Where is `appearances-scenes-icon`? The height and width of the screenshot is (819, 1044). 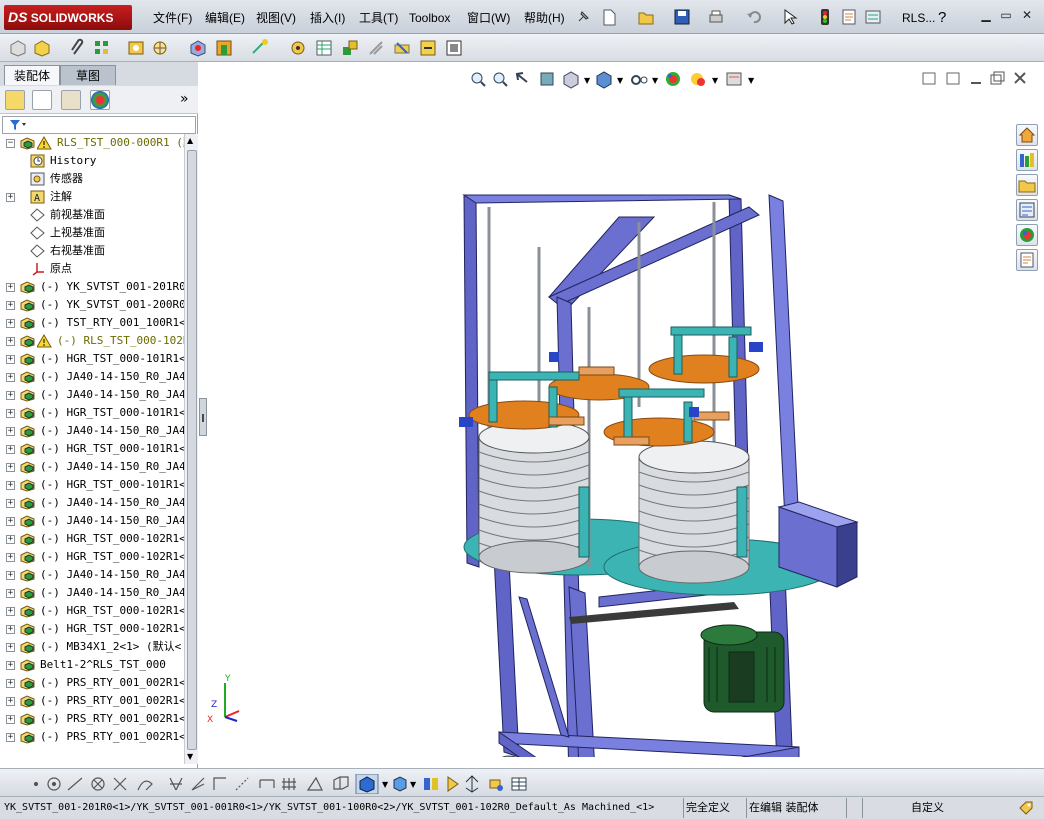 appearances-scenes-icon is located at coordinates (1027, 235).